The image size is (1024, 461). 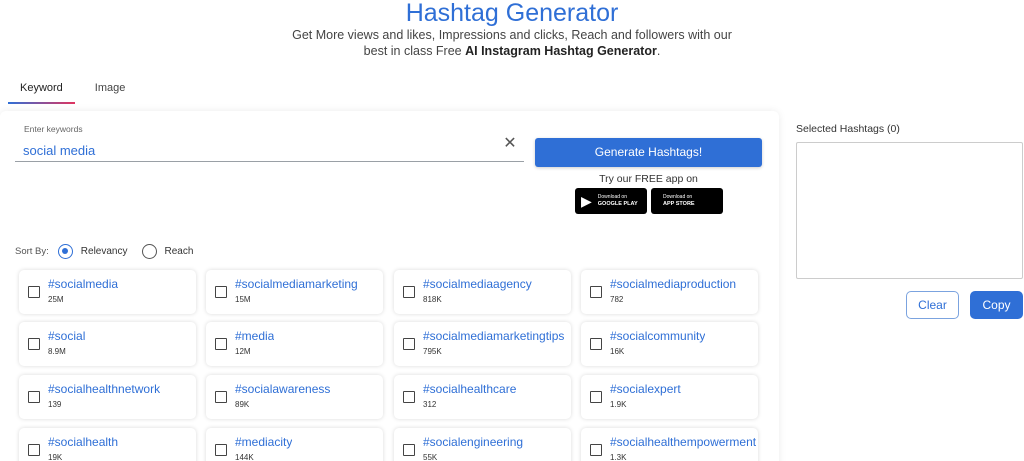 I want to click on page-title: Hashtag Generator, so click(x=512, y=13).